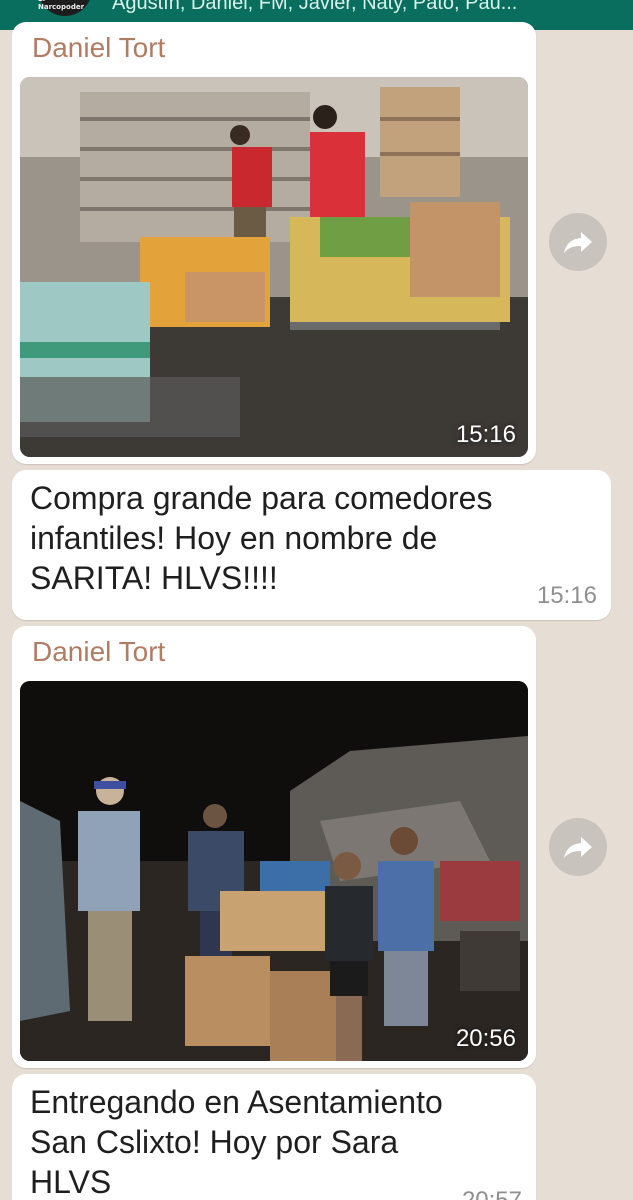 This screenshot has width=633, height=1200. What do you see at coordinates (154, 578) in the screenshot?
I see `message-line: SARITA! HLVS!!!!` at bounding box center [154, 578].